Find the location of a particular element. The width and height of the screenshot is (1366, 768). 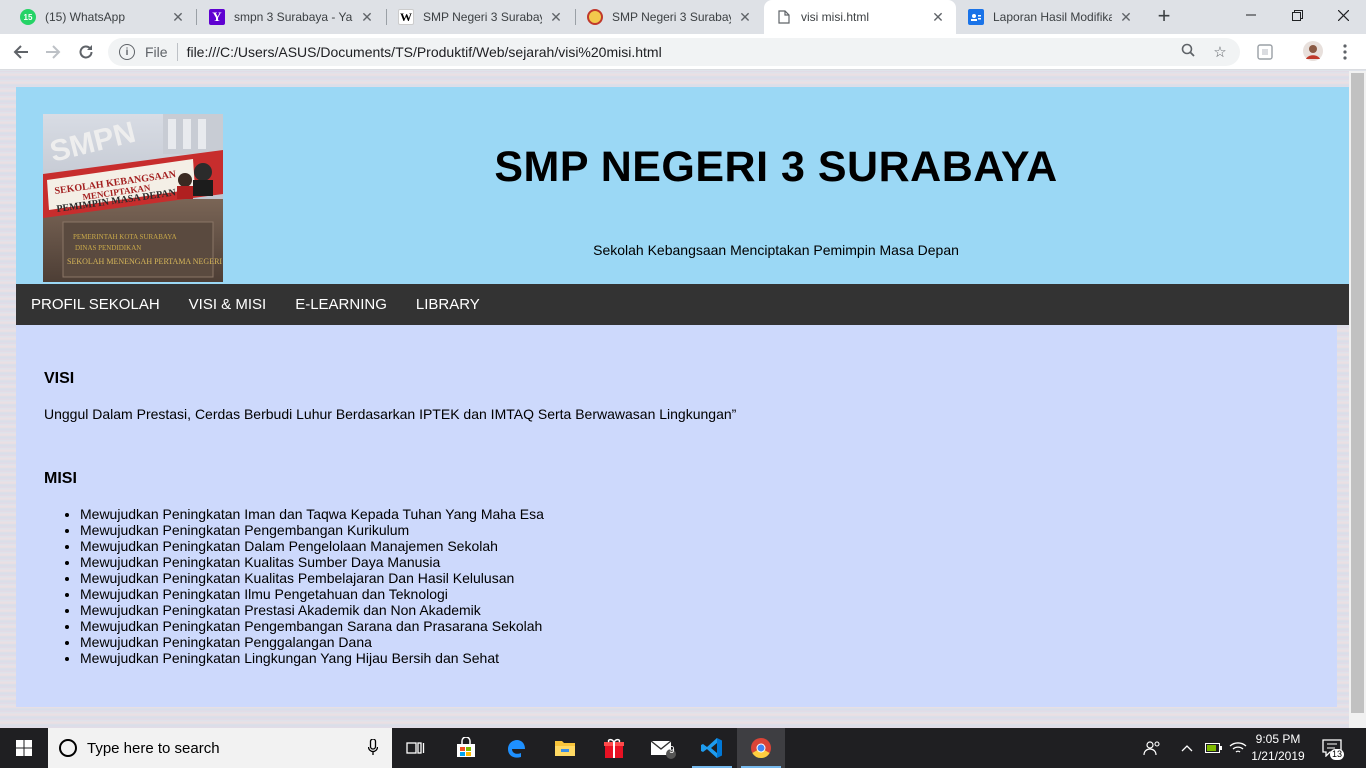

reload-button is located at coordinates (86, 52).